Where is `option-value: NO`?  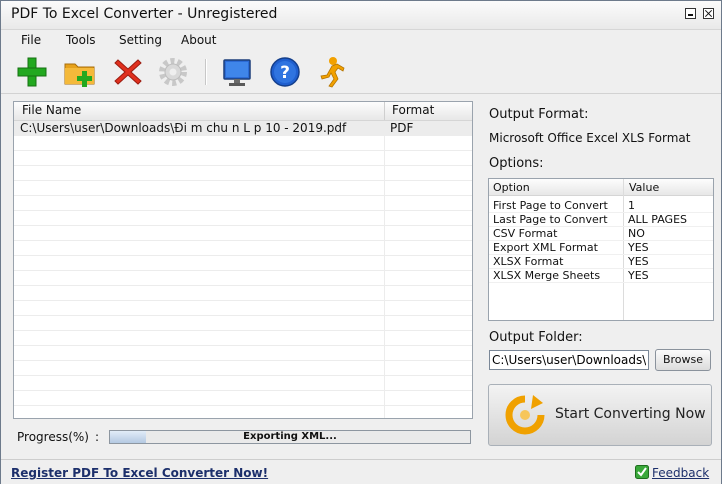
option-value: NO is located at coordinates (636, 233).